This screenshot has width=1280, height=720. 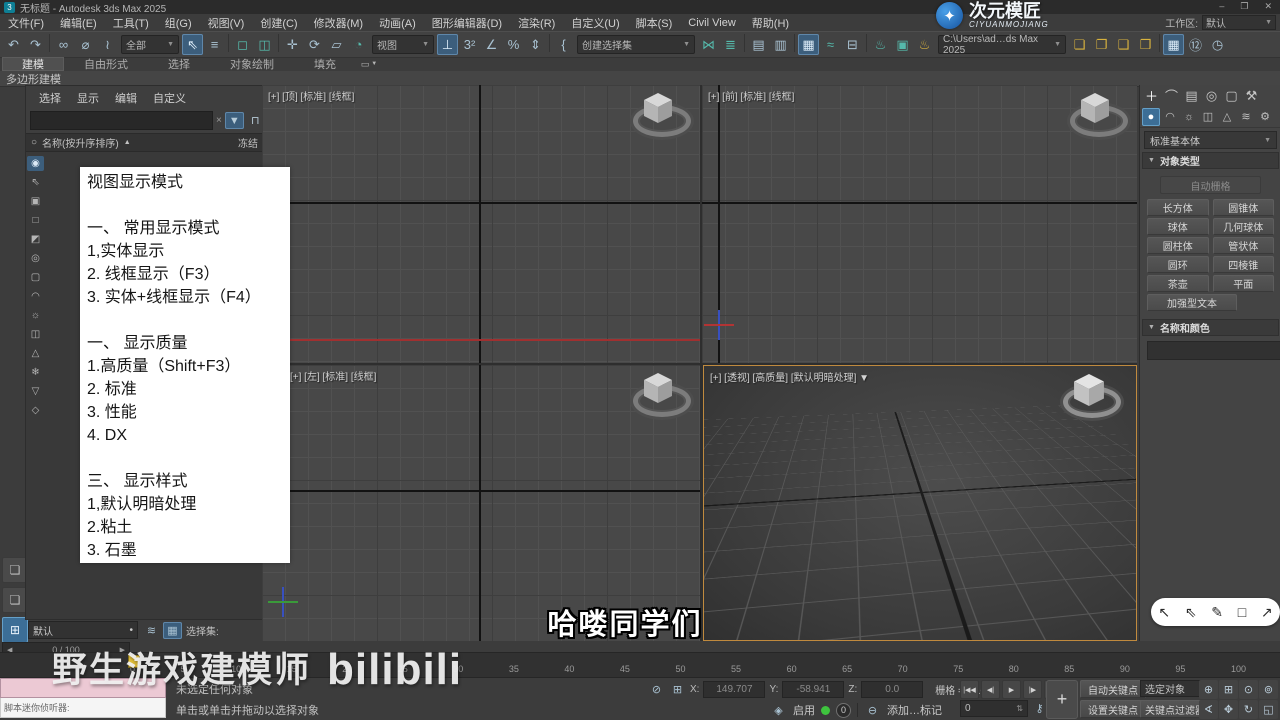 I want to click on viewport-top-label: [+] [顶] [标准] [线框], so click(x=311, y=95).